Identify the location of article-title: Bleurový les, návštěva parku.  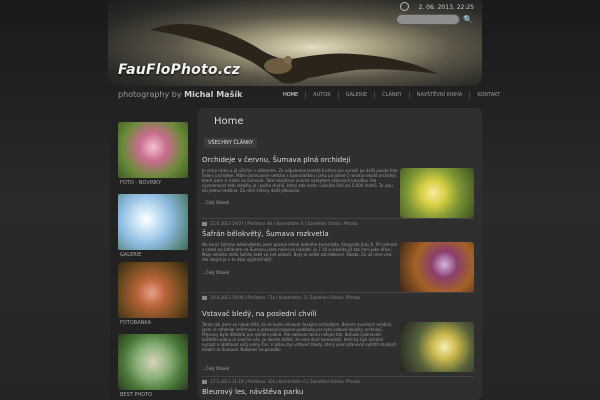
(340, 392).